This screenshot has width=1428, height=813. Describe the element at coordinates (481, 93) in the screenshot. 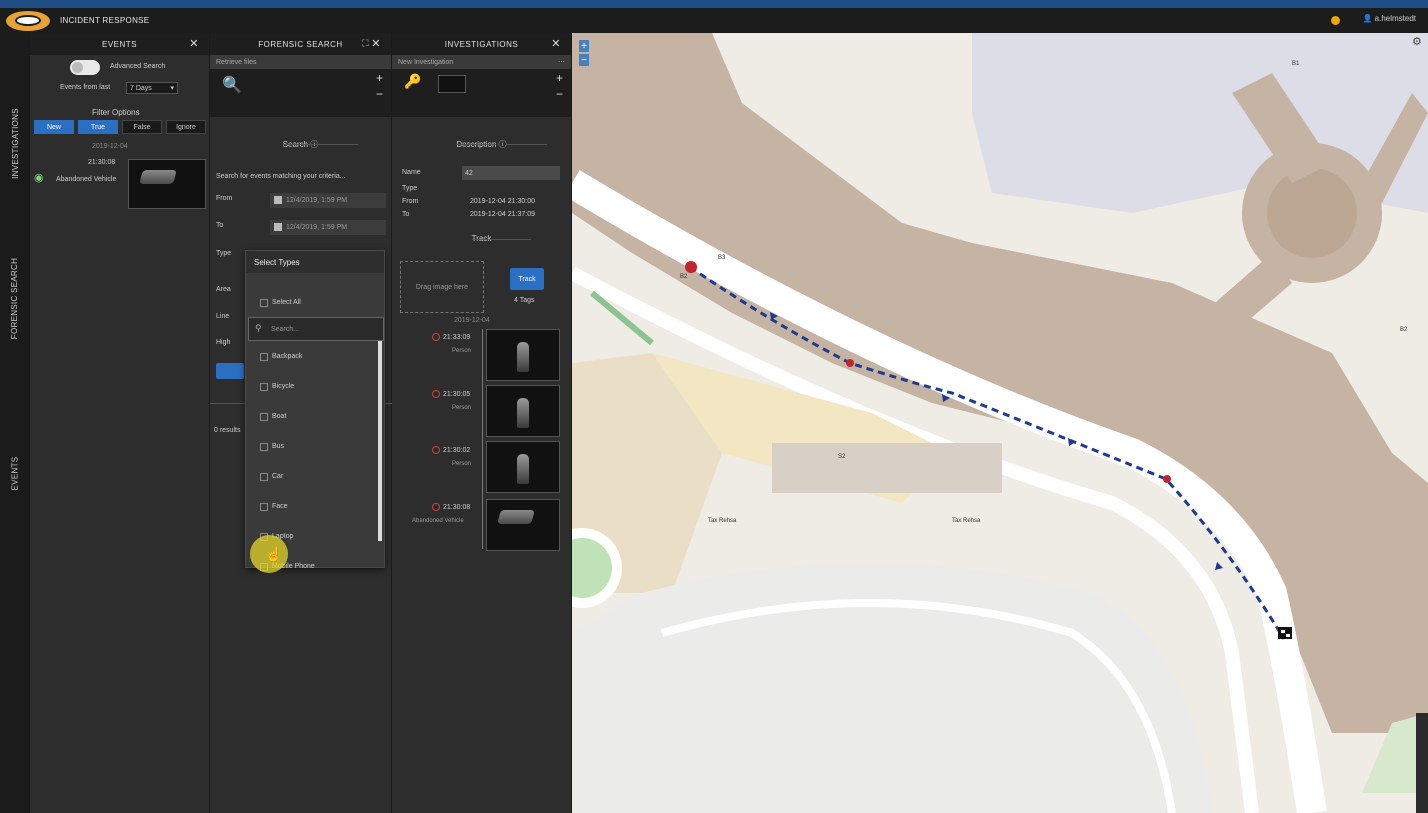

I see `investigation-tools: 🔑 + −` at that location.